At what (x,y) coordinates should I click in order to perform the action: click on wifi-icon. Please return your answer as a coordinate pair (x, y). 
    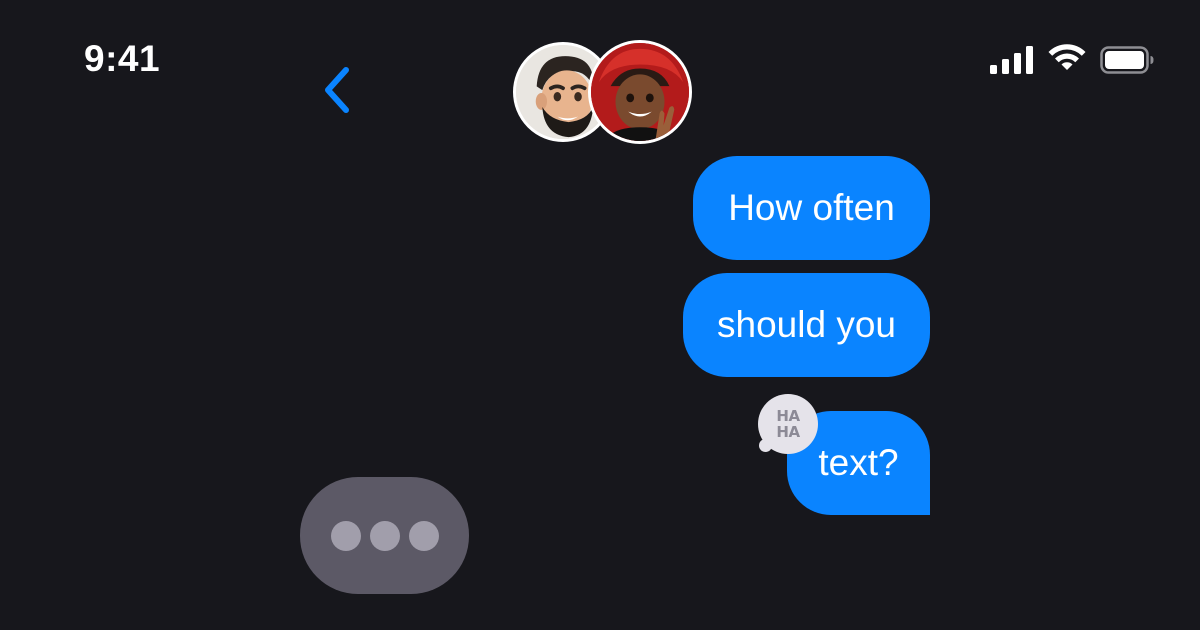
    Looking at the image, I should click on (1067, 59).